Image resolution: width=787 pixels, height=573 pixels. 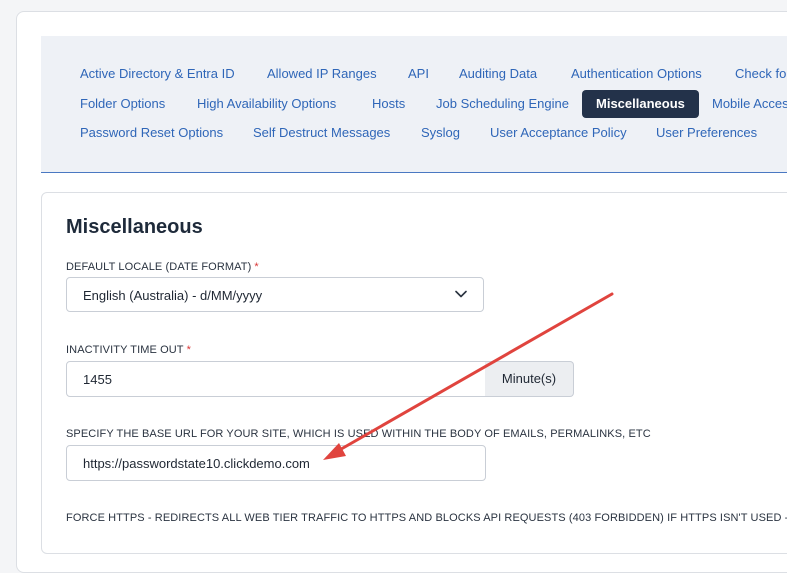 I want to click on tab-high-availability-options: High Availability Options, so click(x=266, y=104).